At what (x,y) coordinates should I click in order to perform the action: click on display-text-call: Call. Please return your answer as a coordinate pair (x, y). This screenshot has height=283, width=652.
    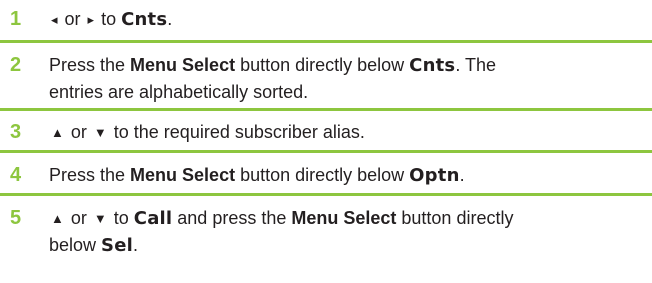
    Looking at the image, I should click on (153, 218).